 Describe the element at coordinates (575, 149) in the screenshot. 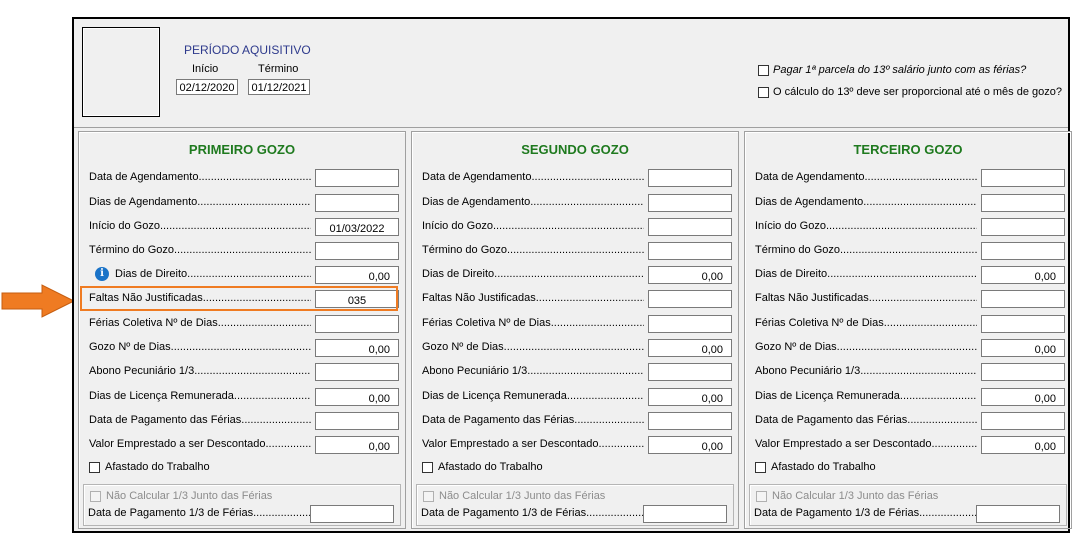

I see `column-title: SEGUNDO GOZO` at that location.